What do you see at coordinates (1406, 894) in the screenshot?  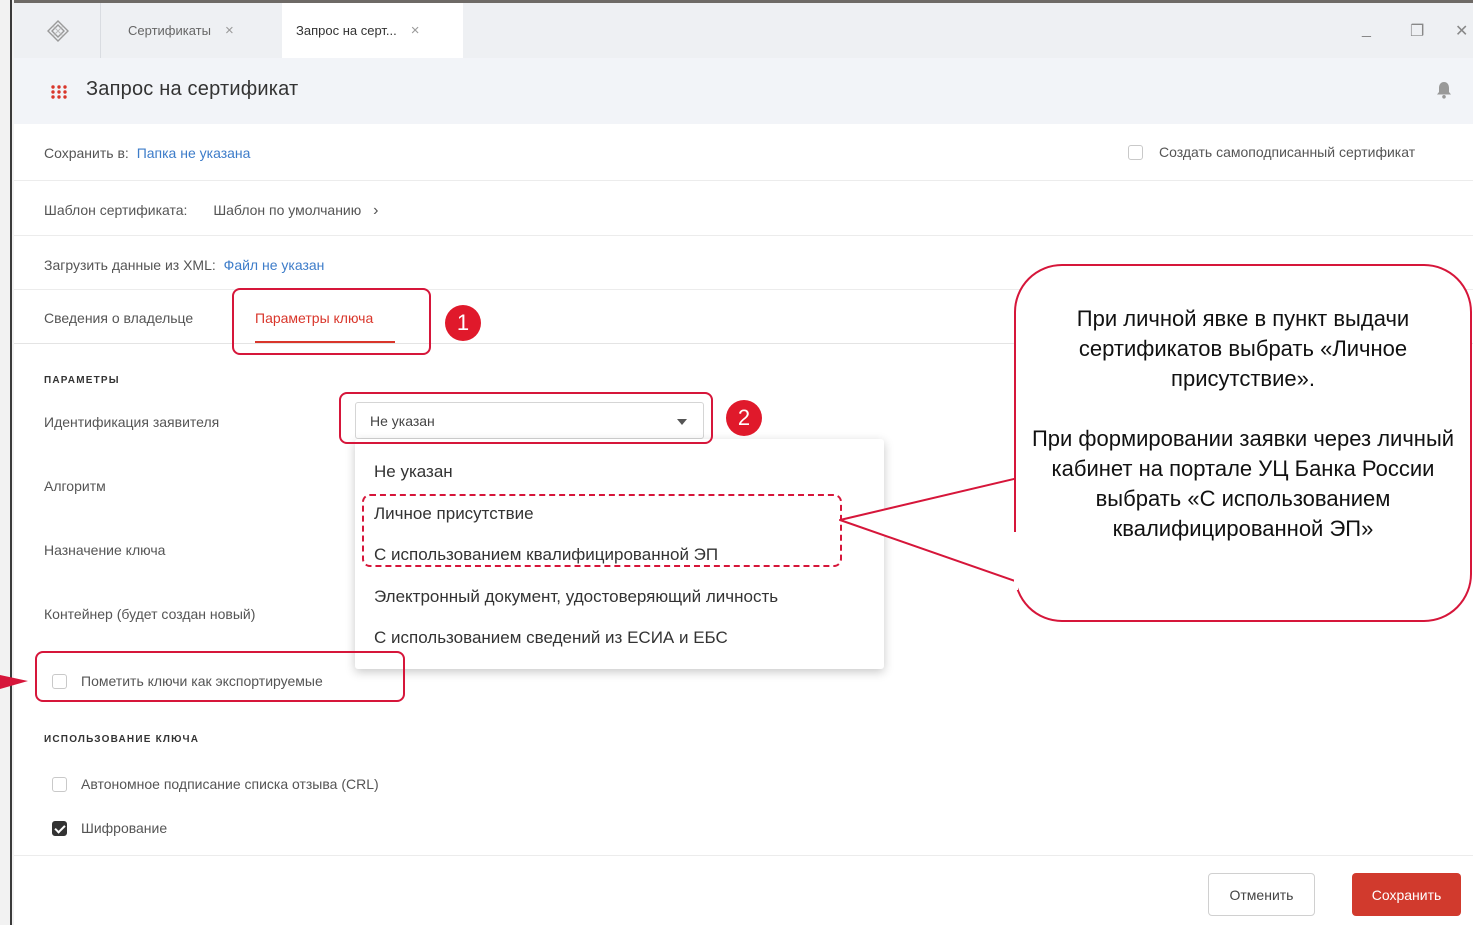 I see `save-button: Сохранить` at bounding box center [1406, 894].